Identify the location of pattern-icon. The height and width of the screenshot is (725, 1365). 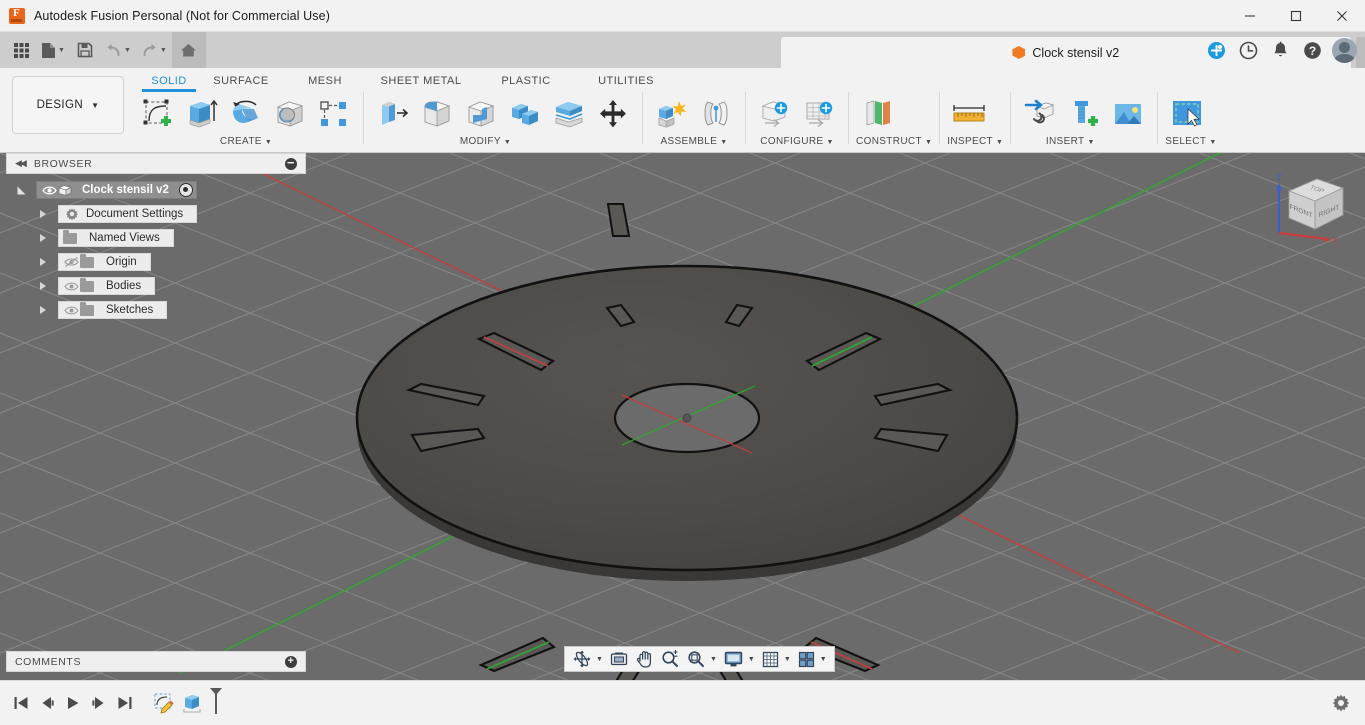
(334, 114).